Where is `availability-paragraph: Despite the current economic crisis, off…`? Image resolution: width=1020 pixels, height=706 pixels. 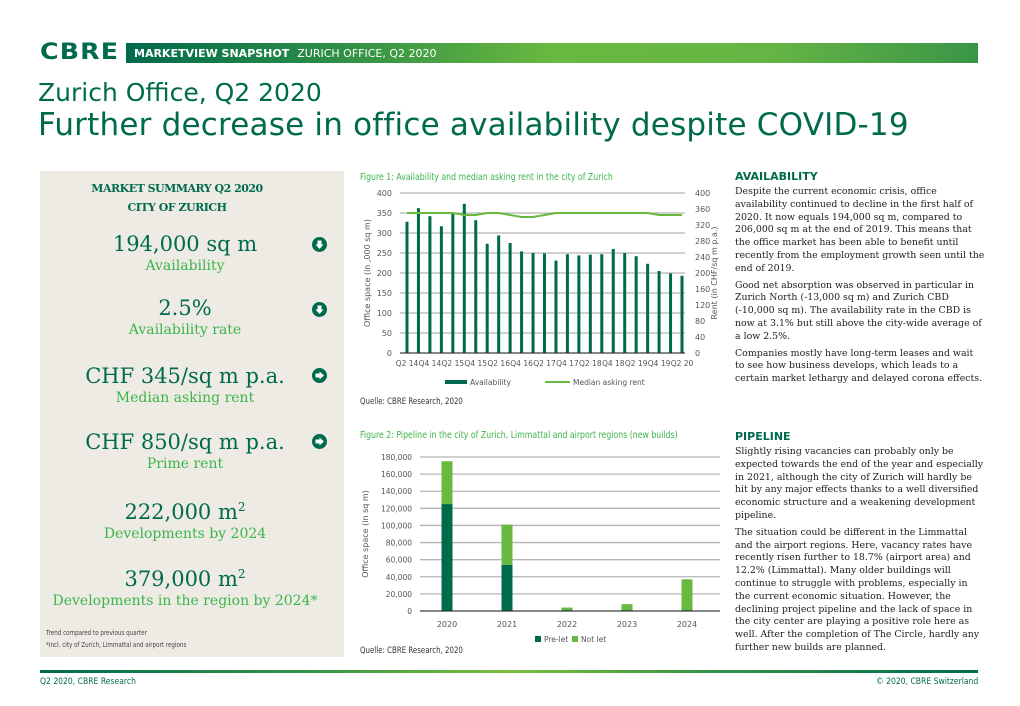 availability-paragraph: Despite the current economic crisis, off… is located at coordinates (860, 230).